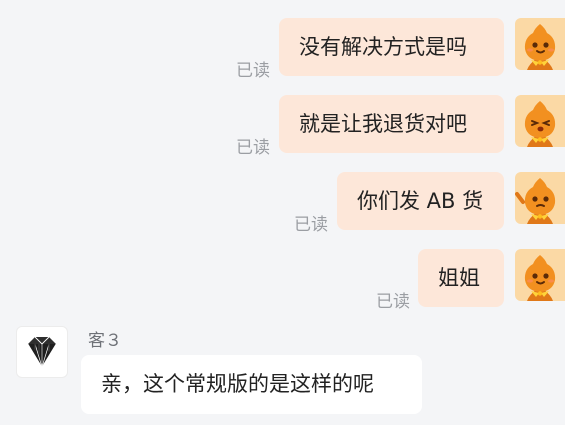  I want to click on message-row: 已读 姐姐, so click(282, 280).